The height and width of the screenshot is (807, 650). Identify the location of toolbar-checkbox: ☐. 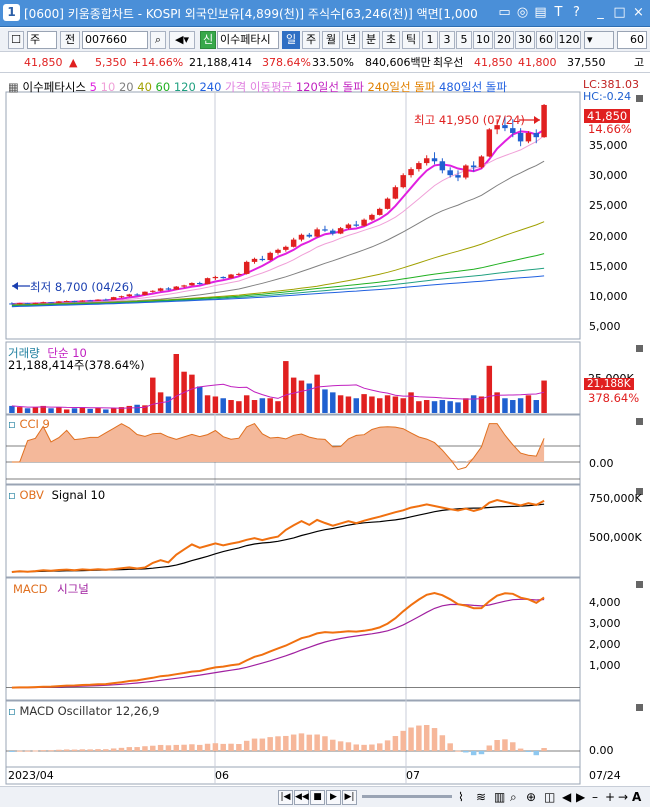
(16, 40).